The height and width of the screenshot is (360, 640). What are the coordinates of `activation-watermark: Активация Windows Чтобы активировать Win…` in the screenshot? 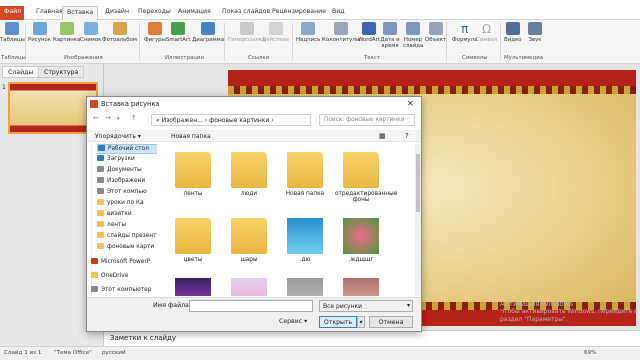 It's located at (570, 312).